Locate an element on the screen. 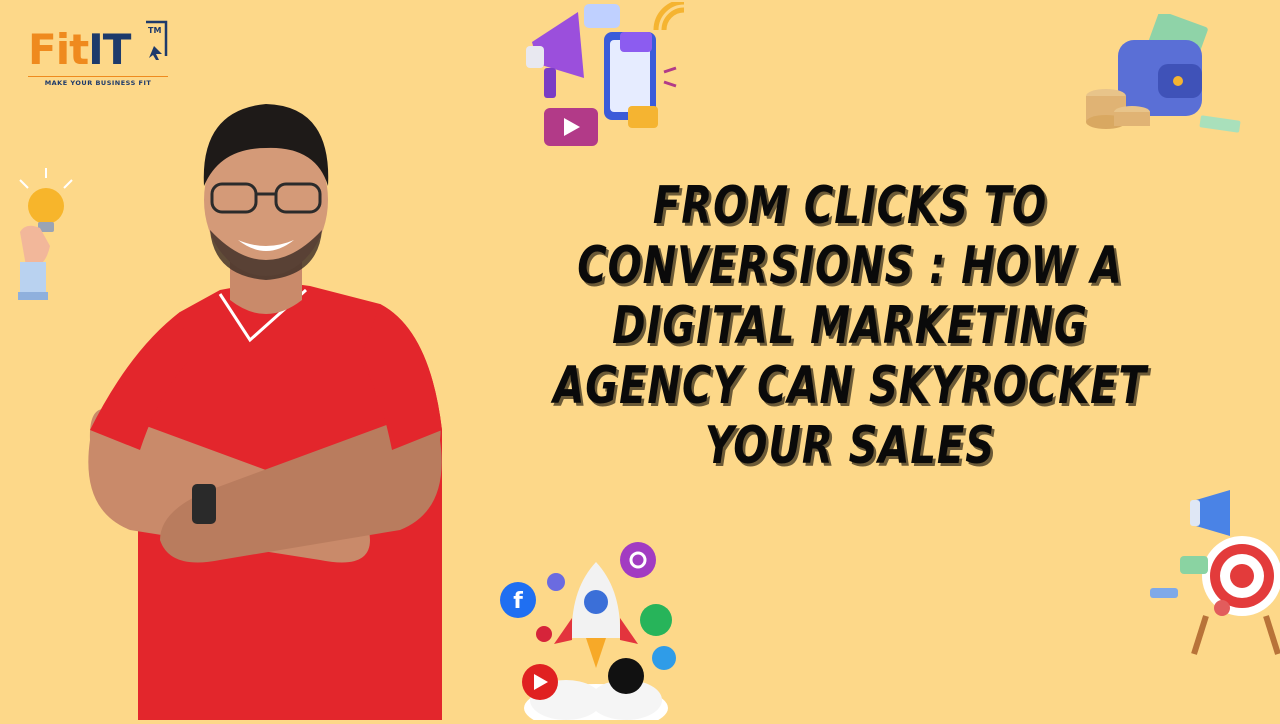  megaphone-phone-icon is located at coordinates (609, 76).